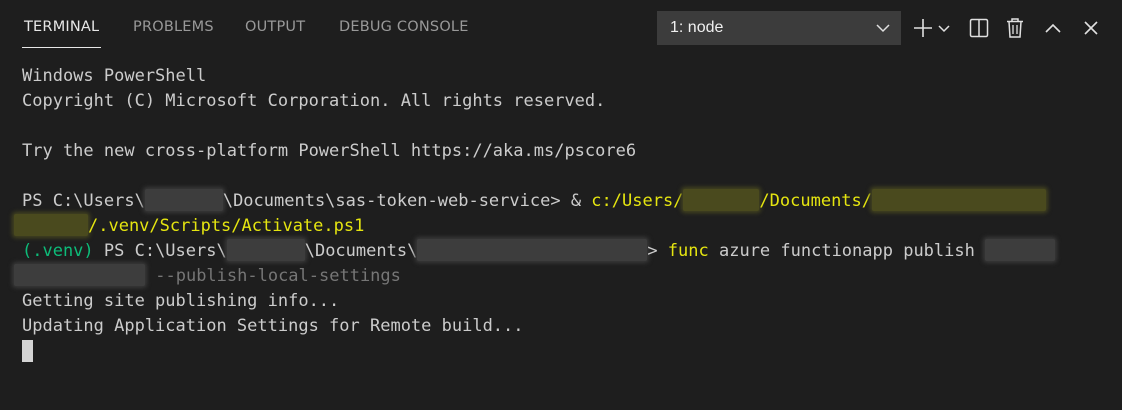  What do you see at coordinates (173, 27) in the screenshot?
I see `tab-problems: PROBLEMS` at bounding box center [173, 27].